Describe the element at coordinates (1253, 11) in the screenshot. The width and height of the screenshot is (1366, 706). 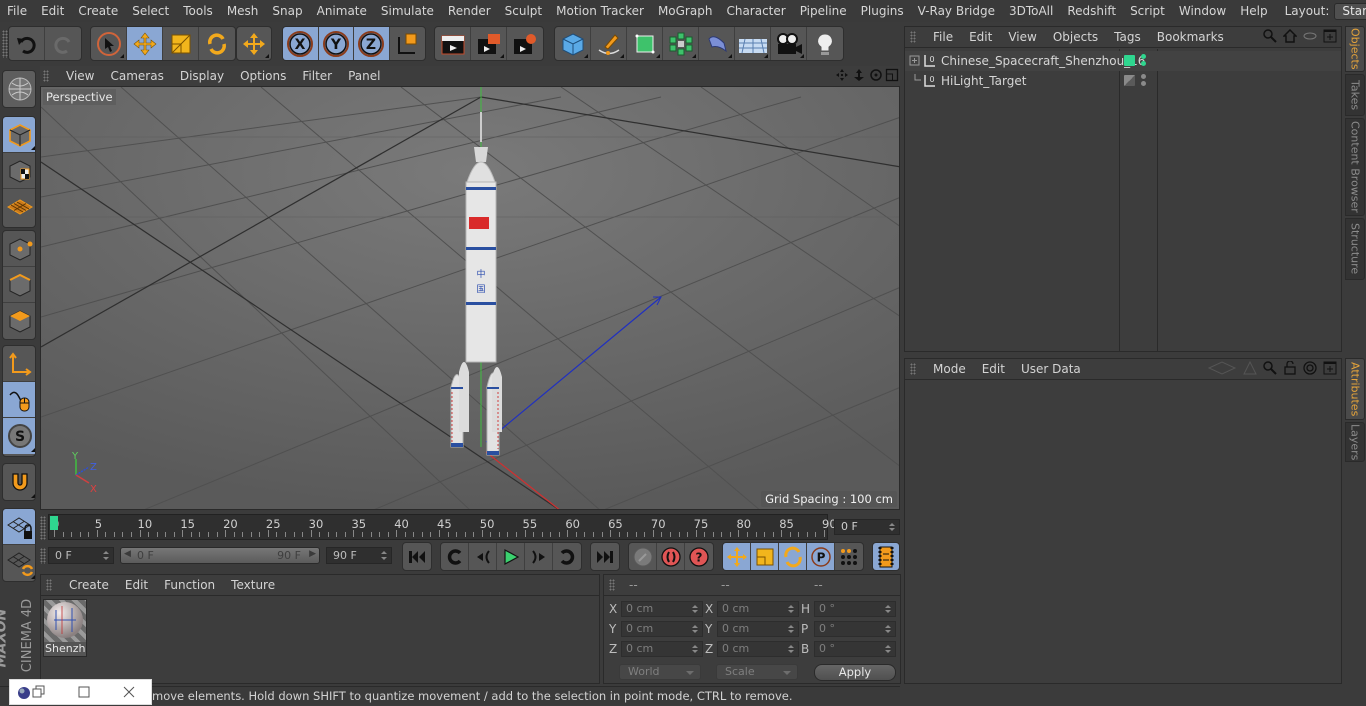
I see `menu-help: Help` at that location.